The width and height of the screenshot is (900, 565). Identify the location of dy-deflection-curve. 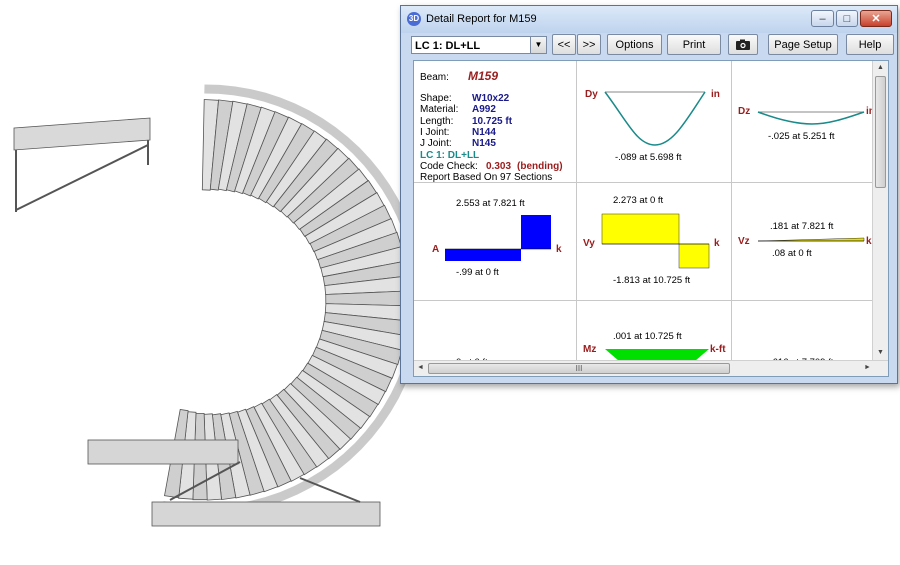
(655, 118).